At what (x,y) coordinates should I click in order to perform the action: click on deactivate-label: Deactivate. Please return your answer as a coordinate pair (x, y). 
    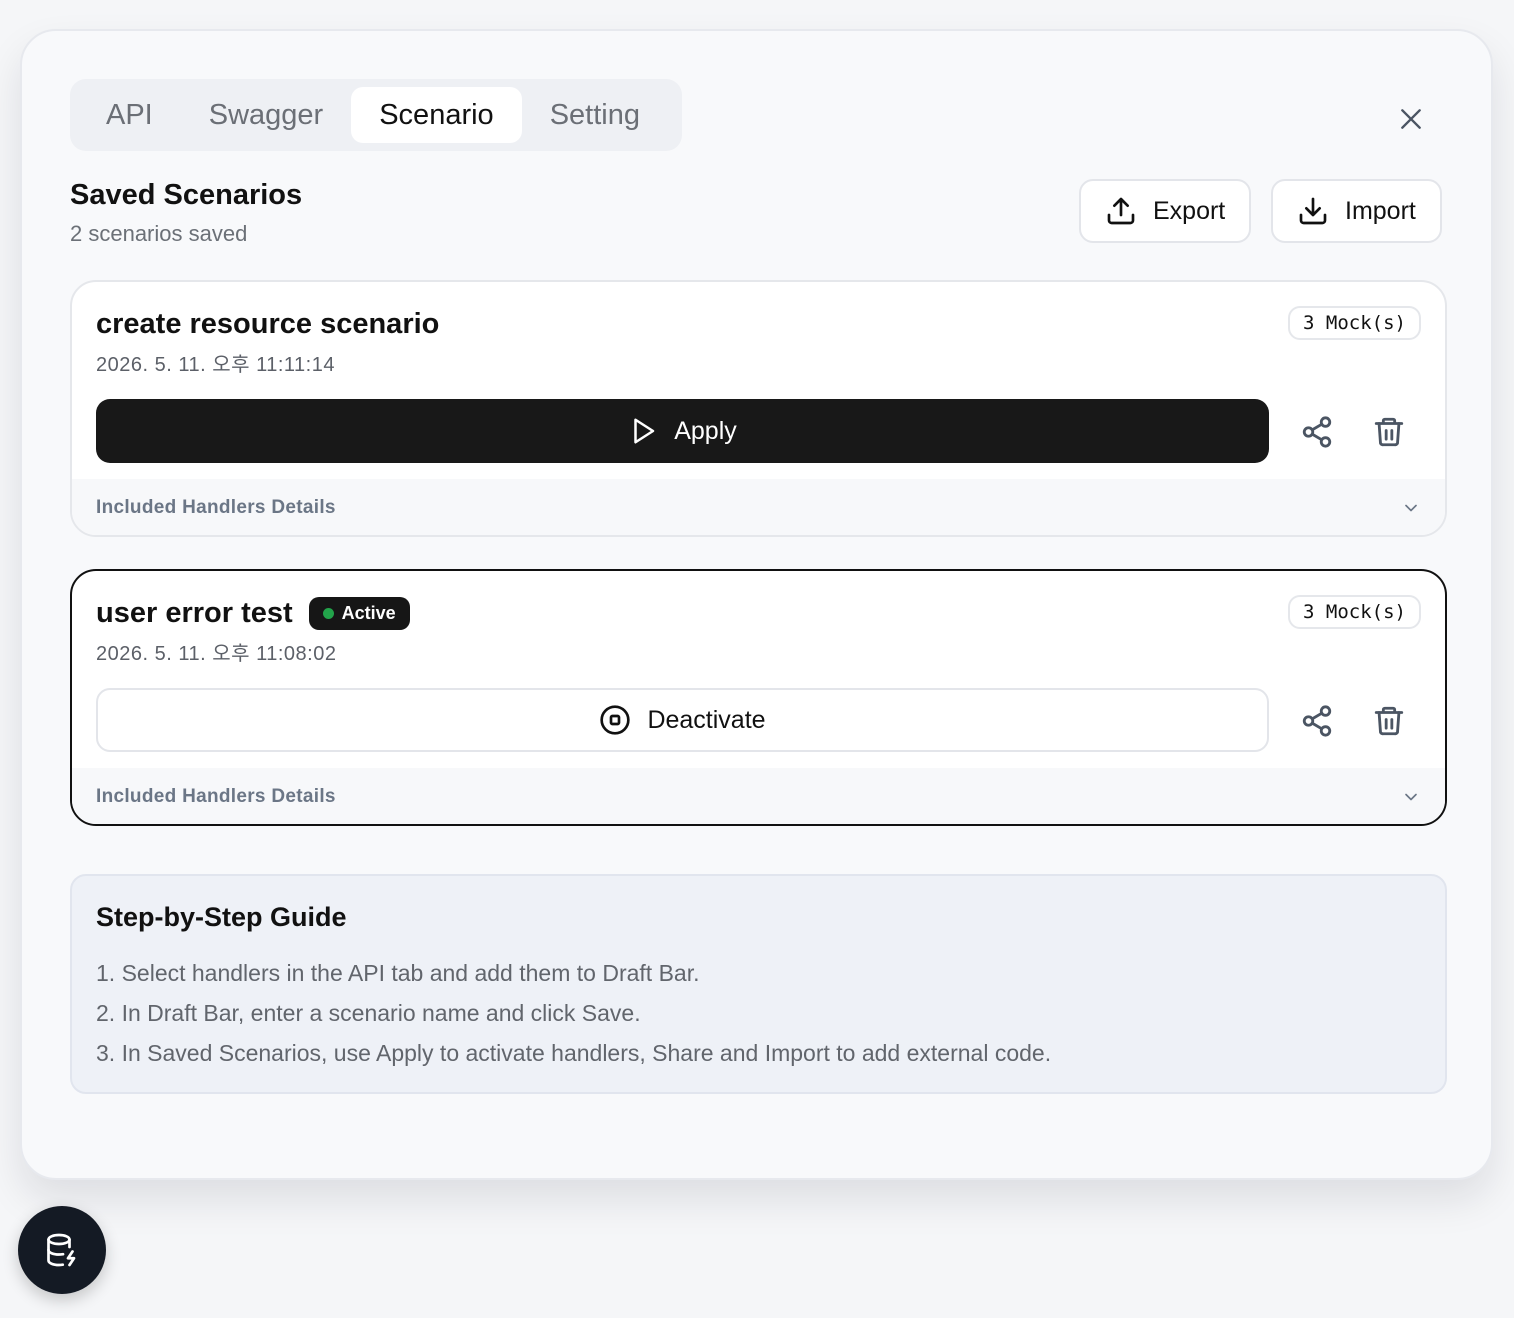
    Looking at the image, I should click on (706, 719).